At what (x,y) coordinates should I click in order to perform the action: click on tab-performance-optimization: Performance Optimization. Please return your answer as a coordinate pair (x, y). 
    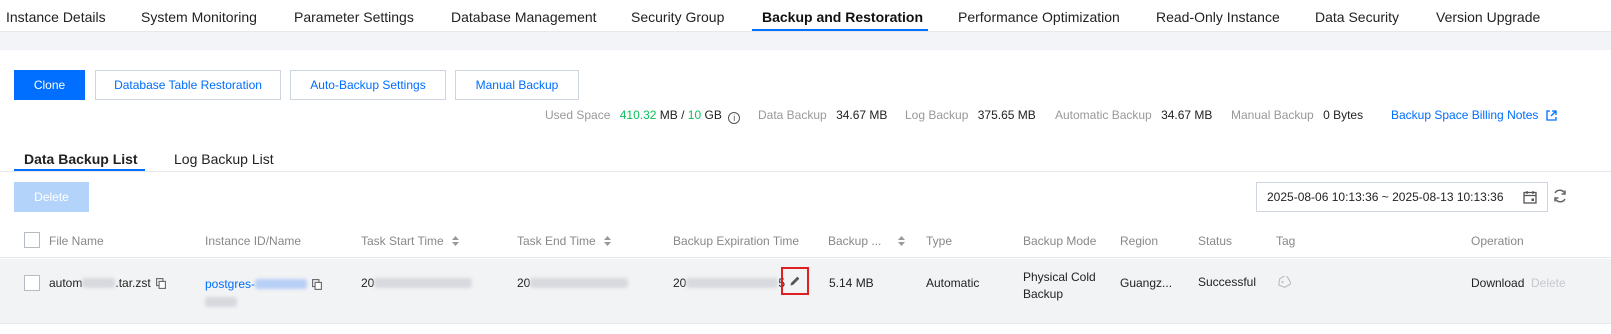
    Looking at the image, I should click on (1039, 17).